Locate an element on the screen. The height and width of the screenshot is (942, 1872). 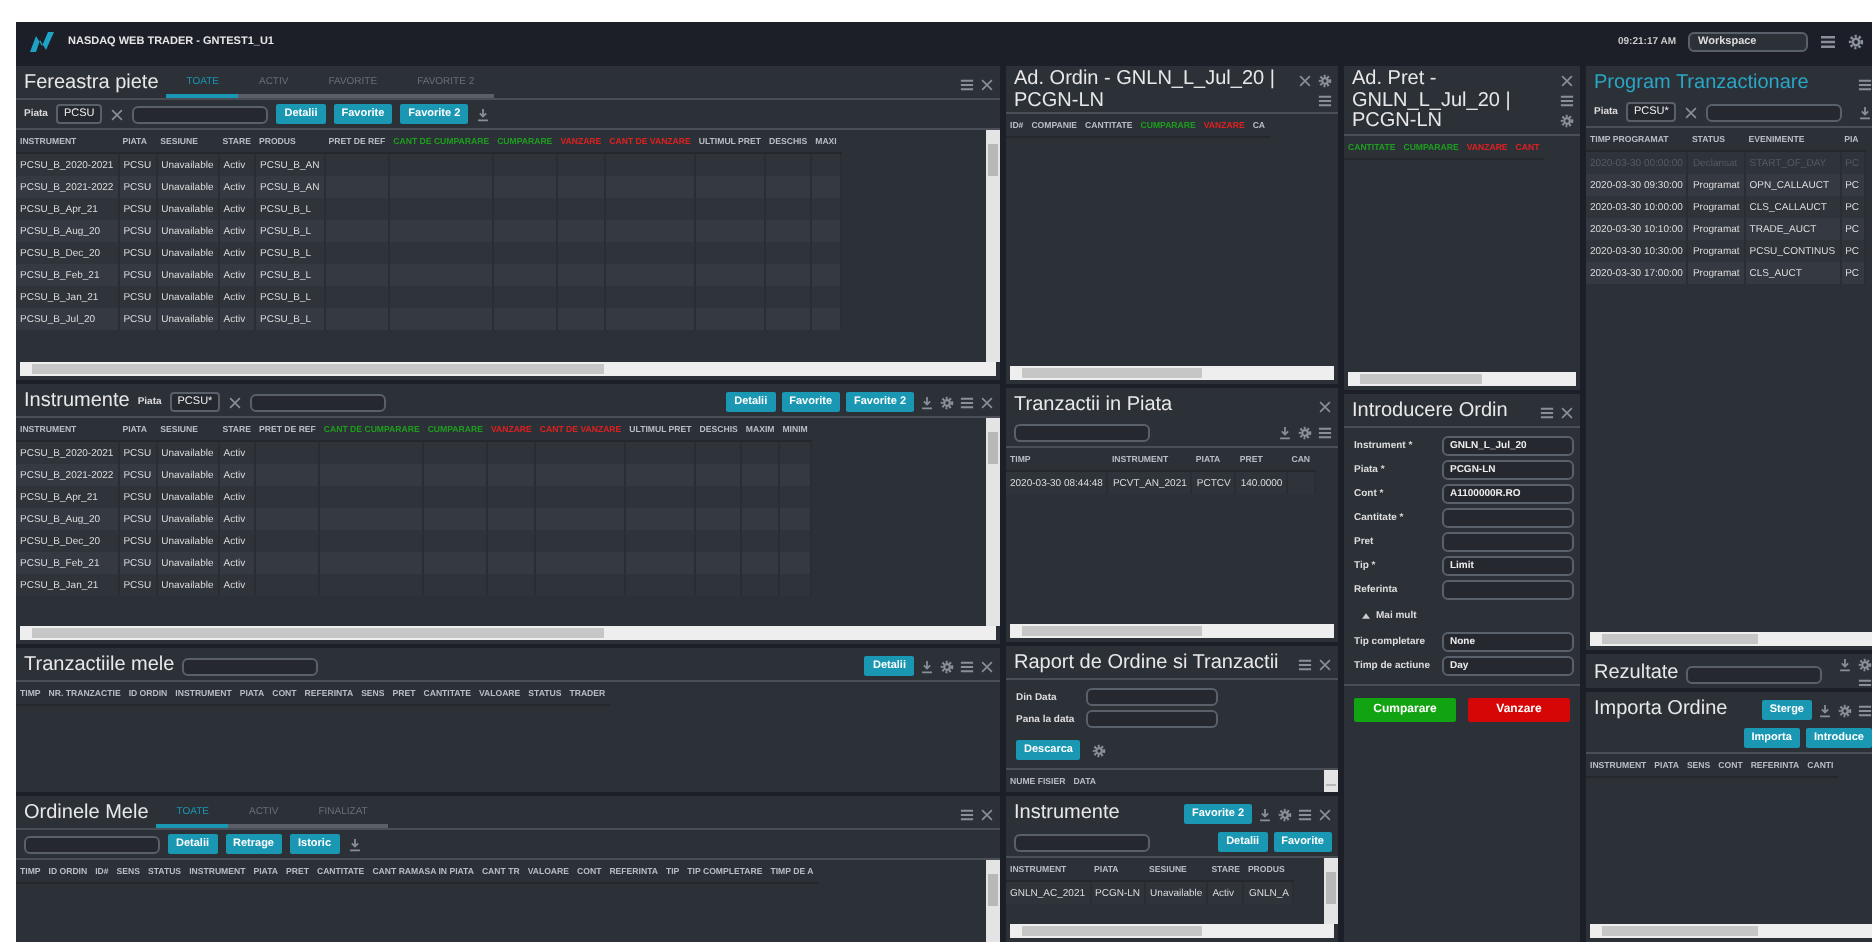
panel-title: Tranzactii in Piata is located at coordinates (1093, 406).